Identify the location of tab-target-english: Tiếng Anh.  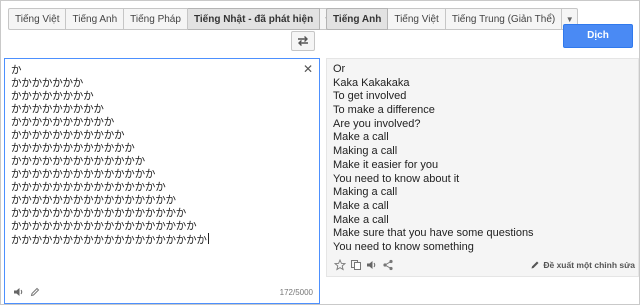
(357, 19).